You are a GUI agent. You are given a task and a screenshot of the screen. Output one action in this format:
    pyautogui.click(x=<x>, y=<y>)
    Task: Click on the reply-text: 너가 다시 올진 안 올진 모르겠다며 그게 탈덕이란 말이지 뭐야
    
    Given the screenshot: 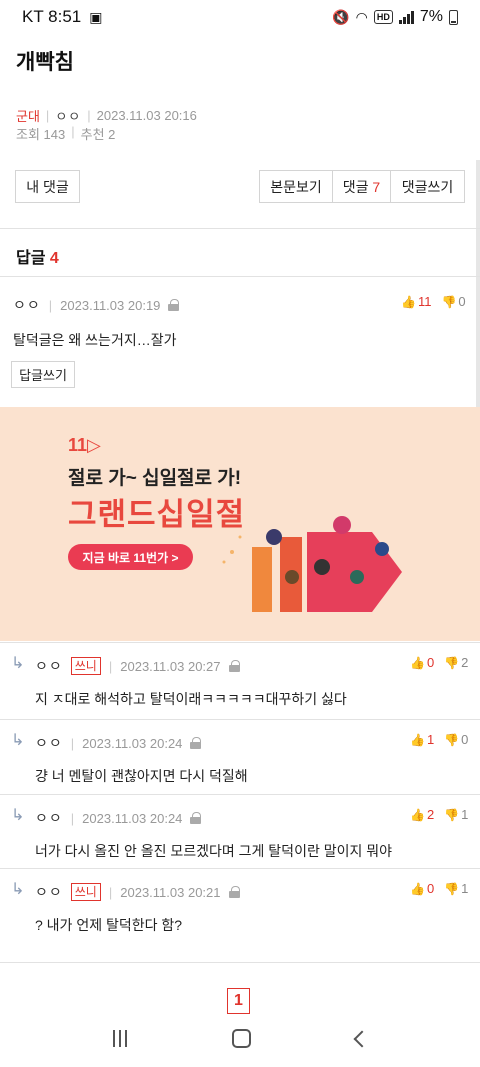 What is the action you would take?
    pyautogui.click(x=214, y=851)
    